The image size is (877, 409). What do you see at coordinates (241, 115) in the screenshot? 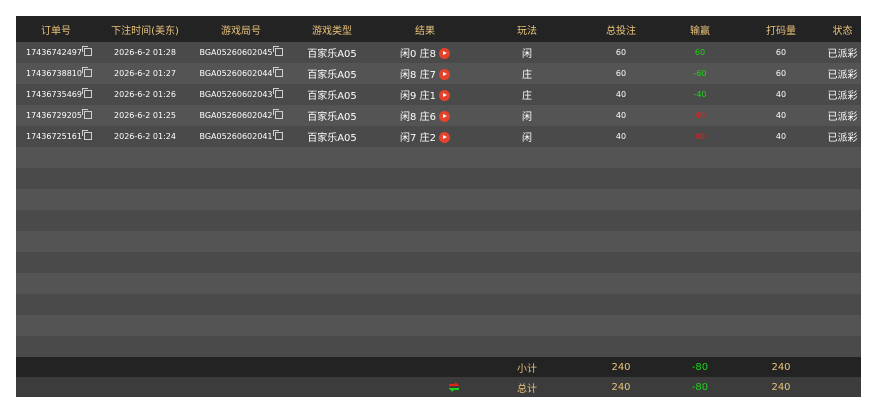
I see `round-id-cell: BGA05260602042` at bounding box center [241, 115].